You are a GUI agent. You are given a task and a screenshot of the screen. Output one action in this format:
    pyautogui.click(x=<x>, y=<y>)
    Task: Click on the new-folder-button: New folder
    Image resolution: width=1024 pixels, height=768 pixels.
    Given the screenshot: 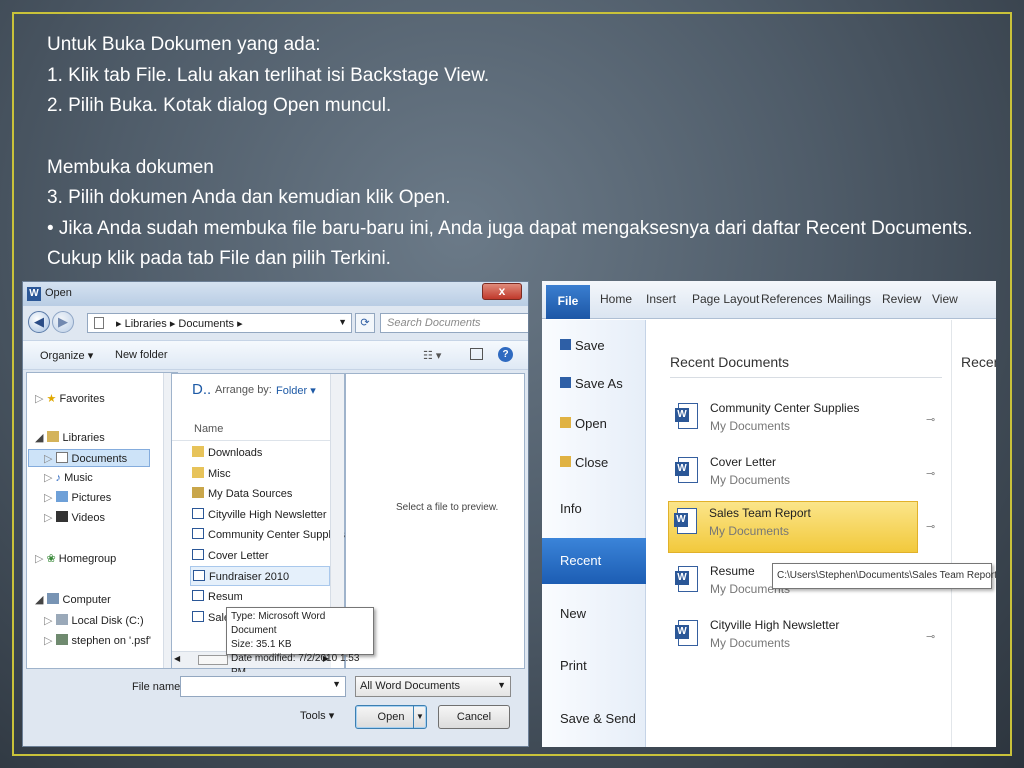 What is the action you would take?
    pyautogui.click(x=141, y=355)
    